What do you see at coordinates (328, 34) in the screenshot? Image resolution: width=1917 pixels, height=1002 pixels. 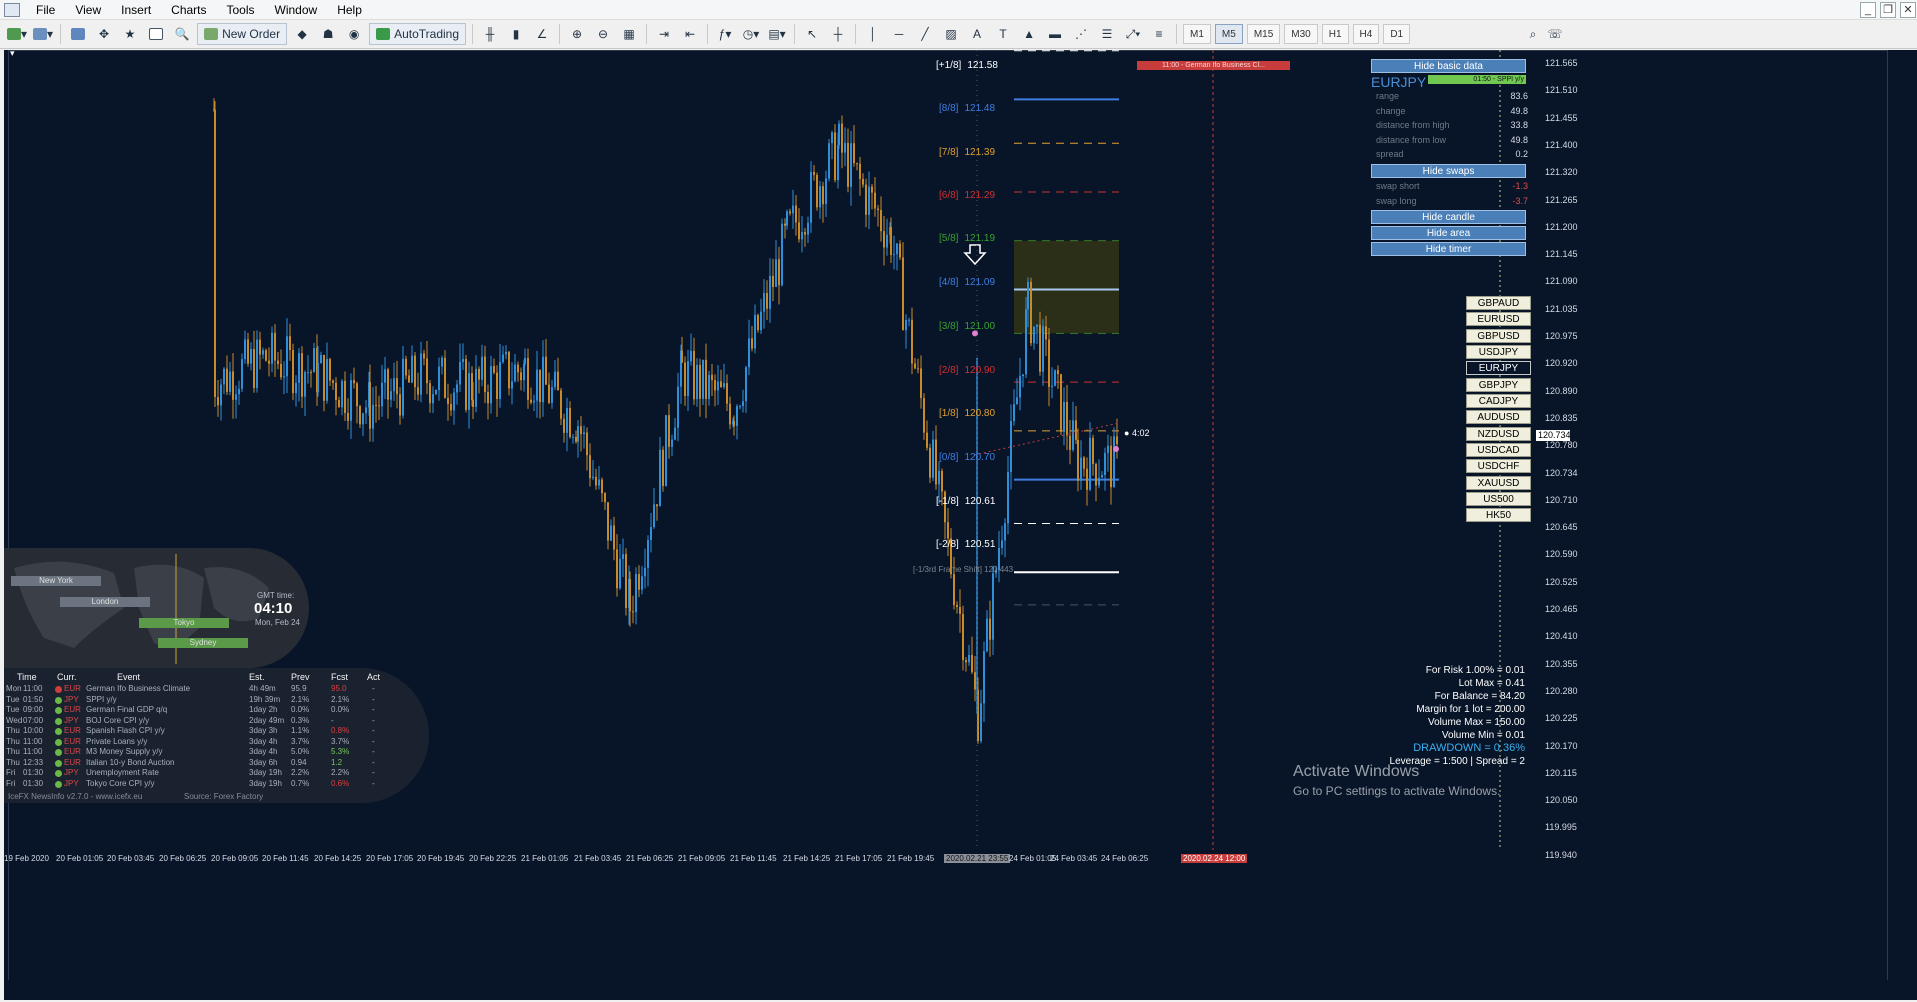 I see `signals-icon: ☗` at bounding box center [328, 34].